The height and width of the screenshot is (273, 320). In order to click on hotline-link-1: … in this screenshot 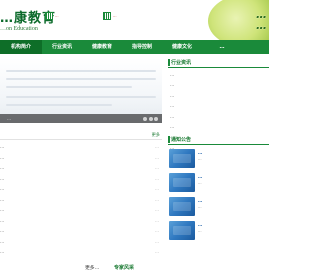, I will do `click(52, 15)`.